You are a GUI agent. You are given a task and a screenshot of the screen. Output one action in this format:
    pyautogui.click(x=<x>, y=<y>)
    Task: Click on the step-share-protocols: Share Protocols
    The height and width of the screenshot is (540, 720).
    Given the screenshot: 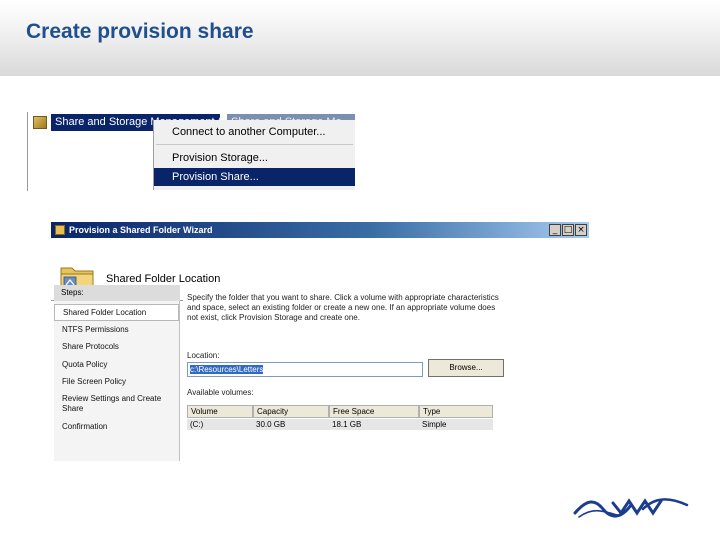 What is the action you would take?
    pyautogui.click(x=116, y=347)
    